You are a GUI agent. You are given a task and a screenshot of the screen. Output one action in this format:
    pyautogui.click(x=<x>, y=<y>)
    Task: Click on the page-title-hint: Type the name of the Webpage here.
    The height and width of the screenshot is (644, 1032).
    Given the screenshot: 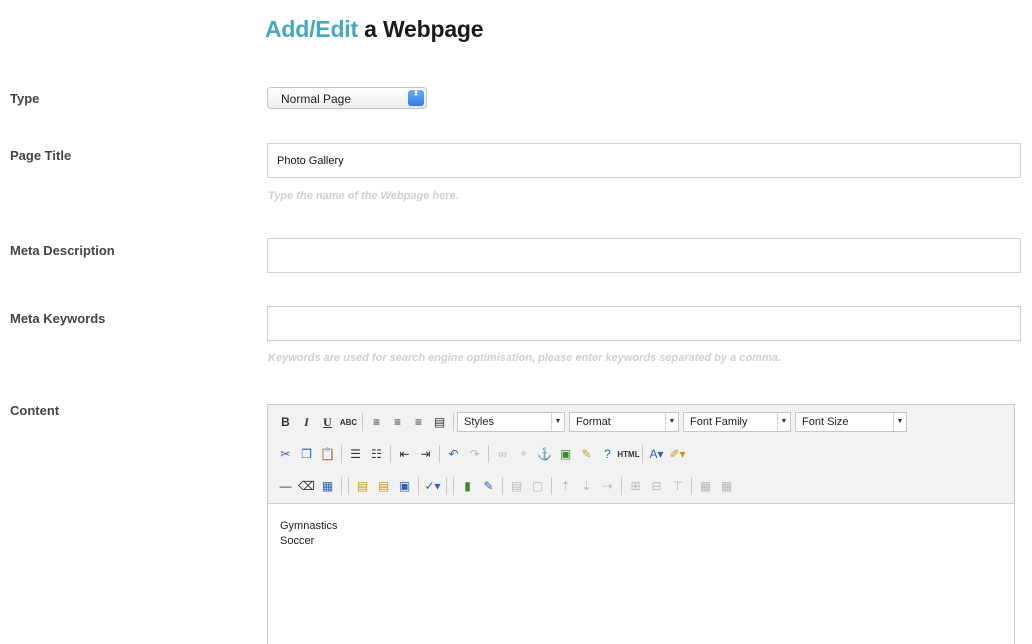 What is the action you would take?
    pyautogui.click(x=363, y=196)
    